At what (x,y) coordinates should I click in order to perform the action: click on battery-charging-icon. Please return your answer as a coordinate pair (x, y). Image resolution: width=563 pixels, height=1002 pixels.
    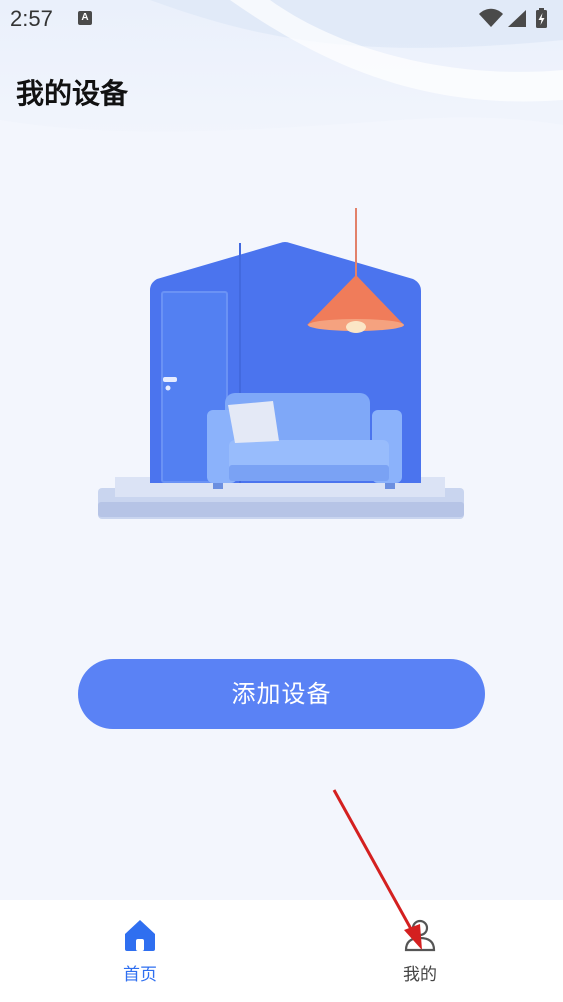
    Looking at the image, I should click on (541, 18).